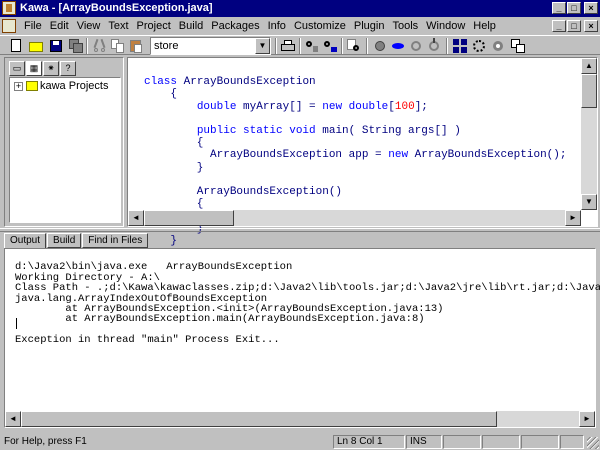 Image resolution: width=600 pixels, height=450 pixels. I want to click on project-pane: ▭ ▦ ⁕ ? + kawa Projects, so click(64, 142).